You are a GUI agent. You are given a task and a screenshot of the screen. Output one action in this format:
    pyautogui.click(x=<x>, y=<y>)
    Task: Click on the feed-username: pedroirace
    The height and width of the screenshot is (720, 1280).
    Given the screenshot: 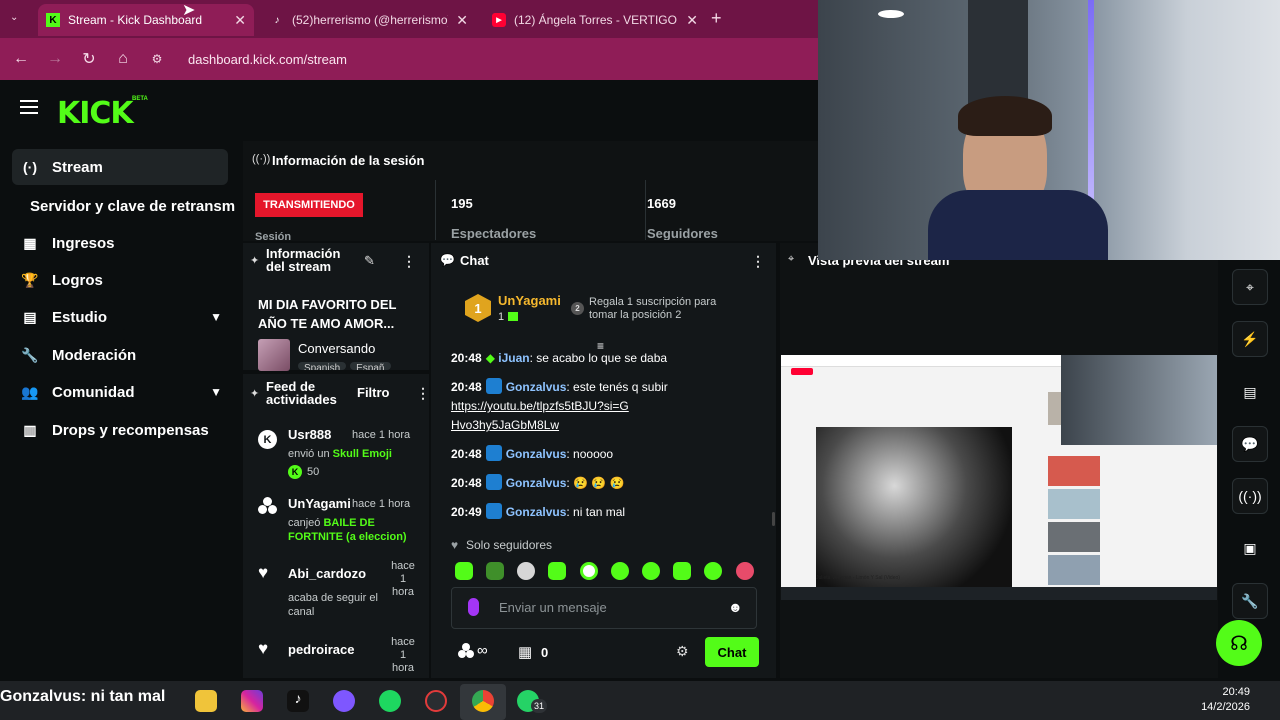 What is the action you would take?
    pyautogui.click(x=321, y=649)
    